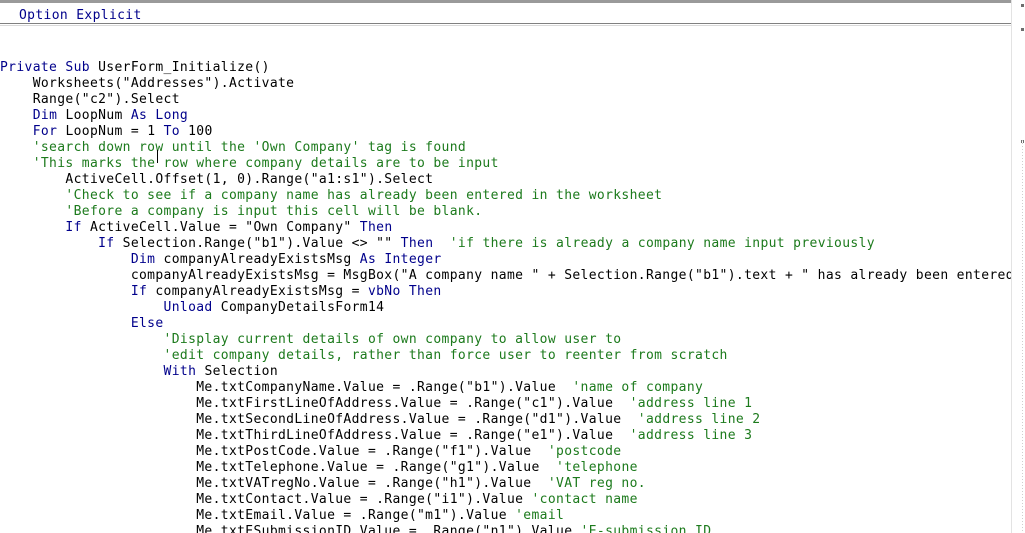 This screenshot has height=533, width=1025. I want to click on code-token-plain: CompanyDetailsForm14, so click(302, 307).